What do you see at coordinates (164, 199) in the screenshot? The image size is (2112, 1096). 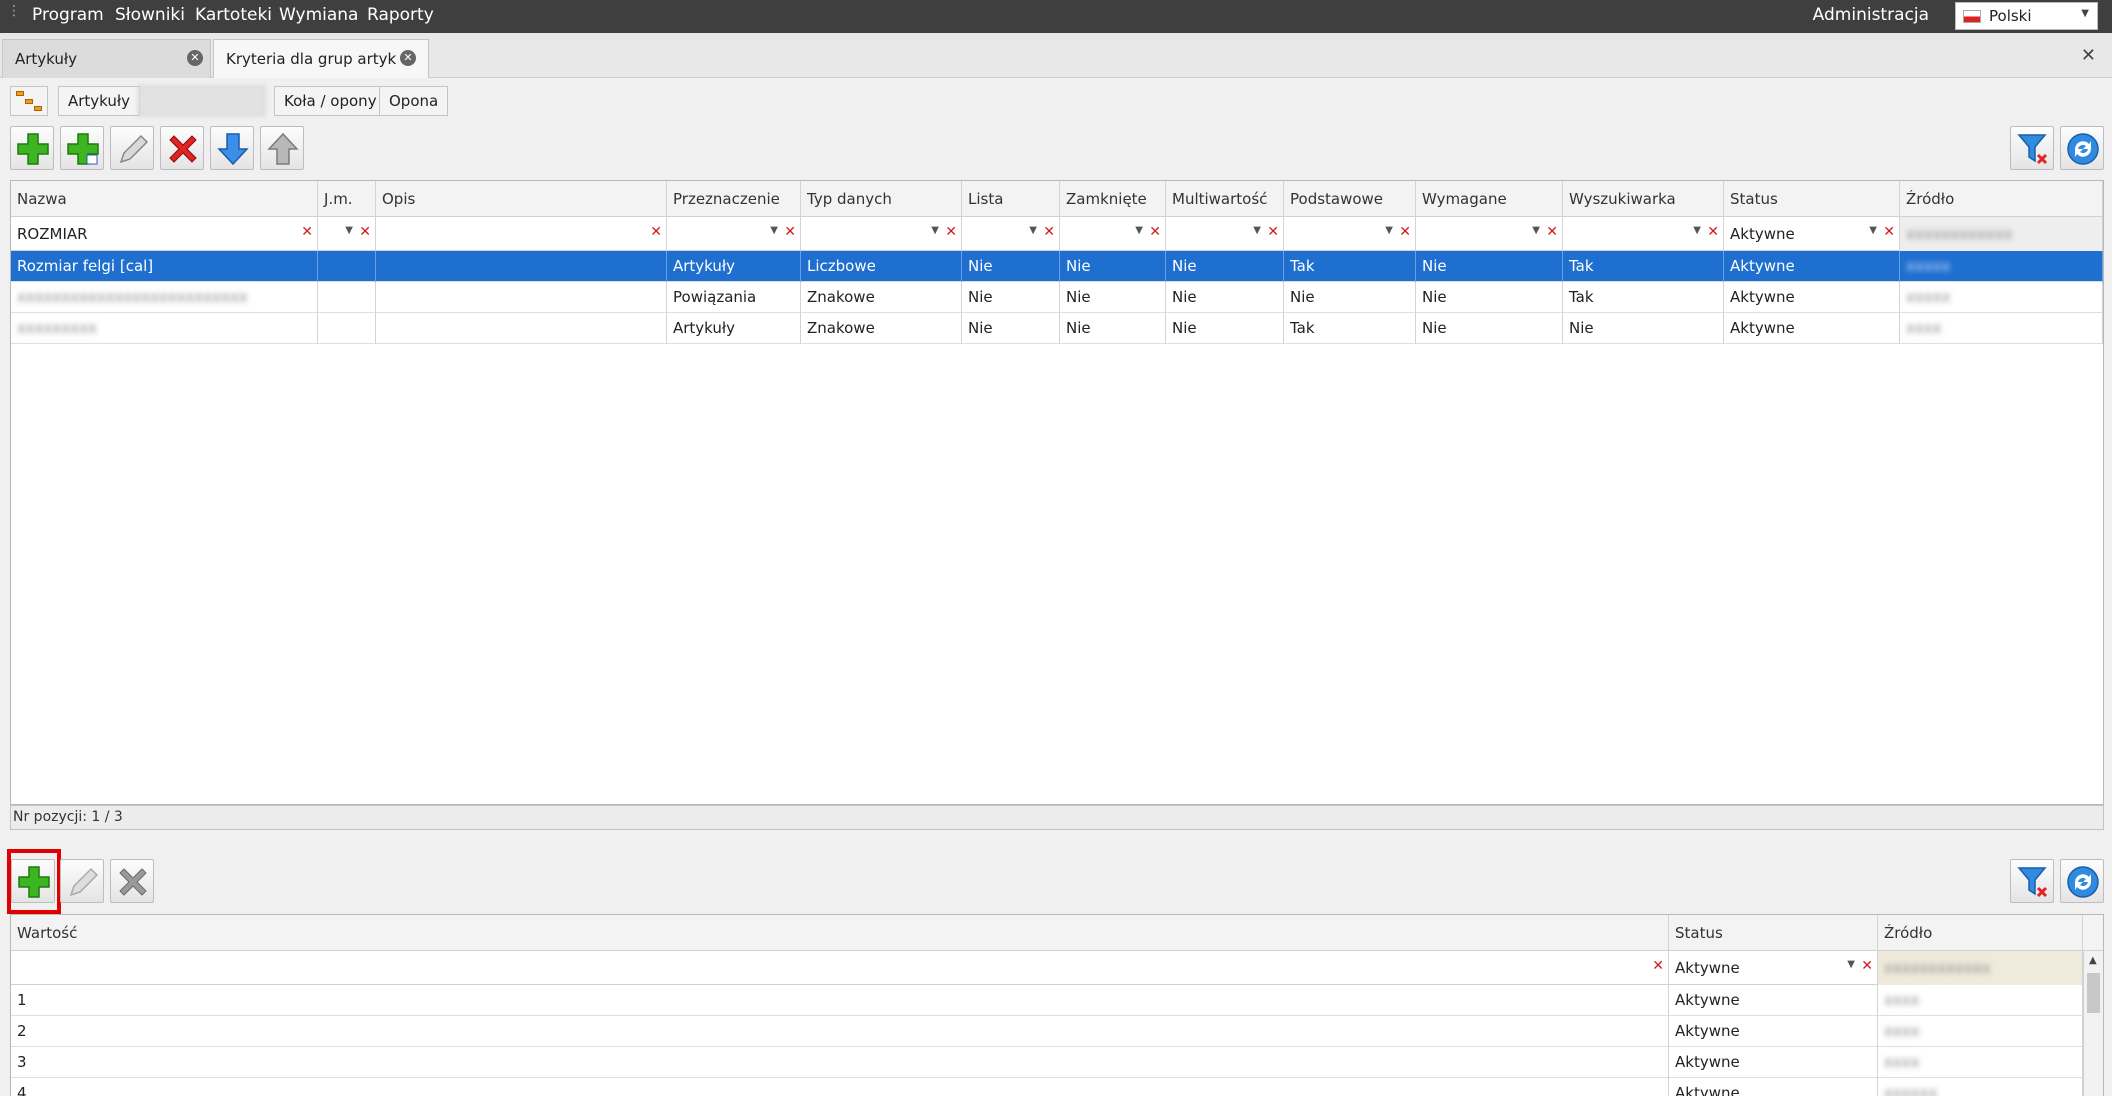 I see `column-nazwa: Nazwa` at bounding box center [164, 199].